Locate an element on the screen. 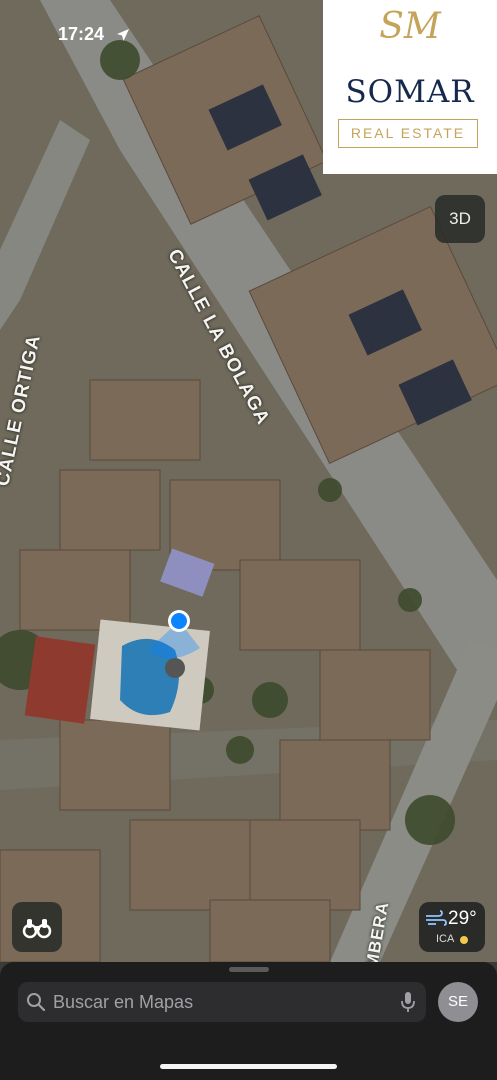  3d-toggle-button: 3D is located at coordinates (460, 219).